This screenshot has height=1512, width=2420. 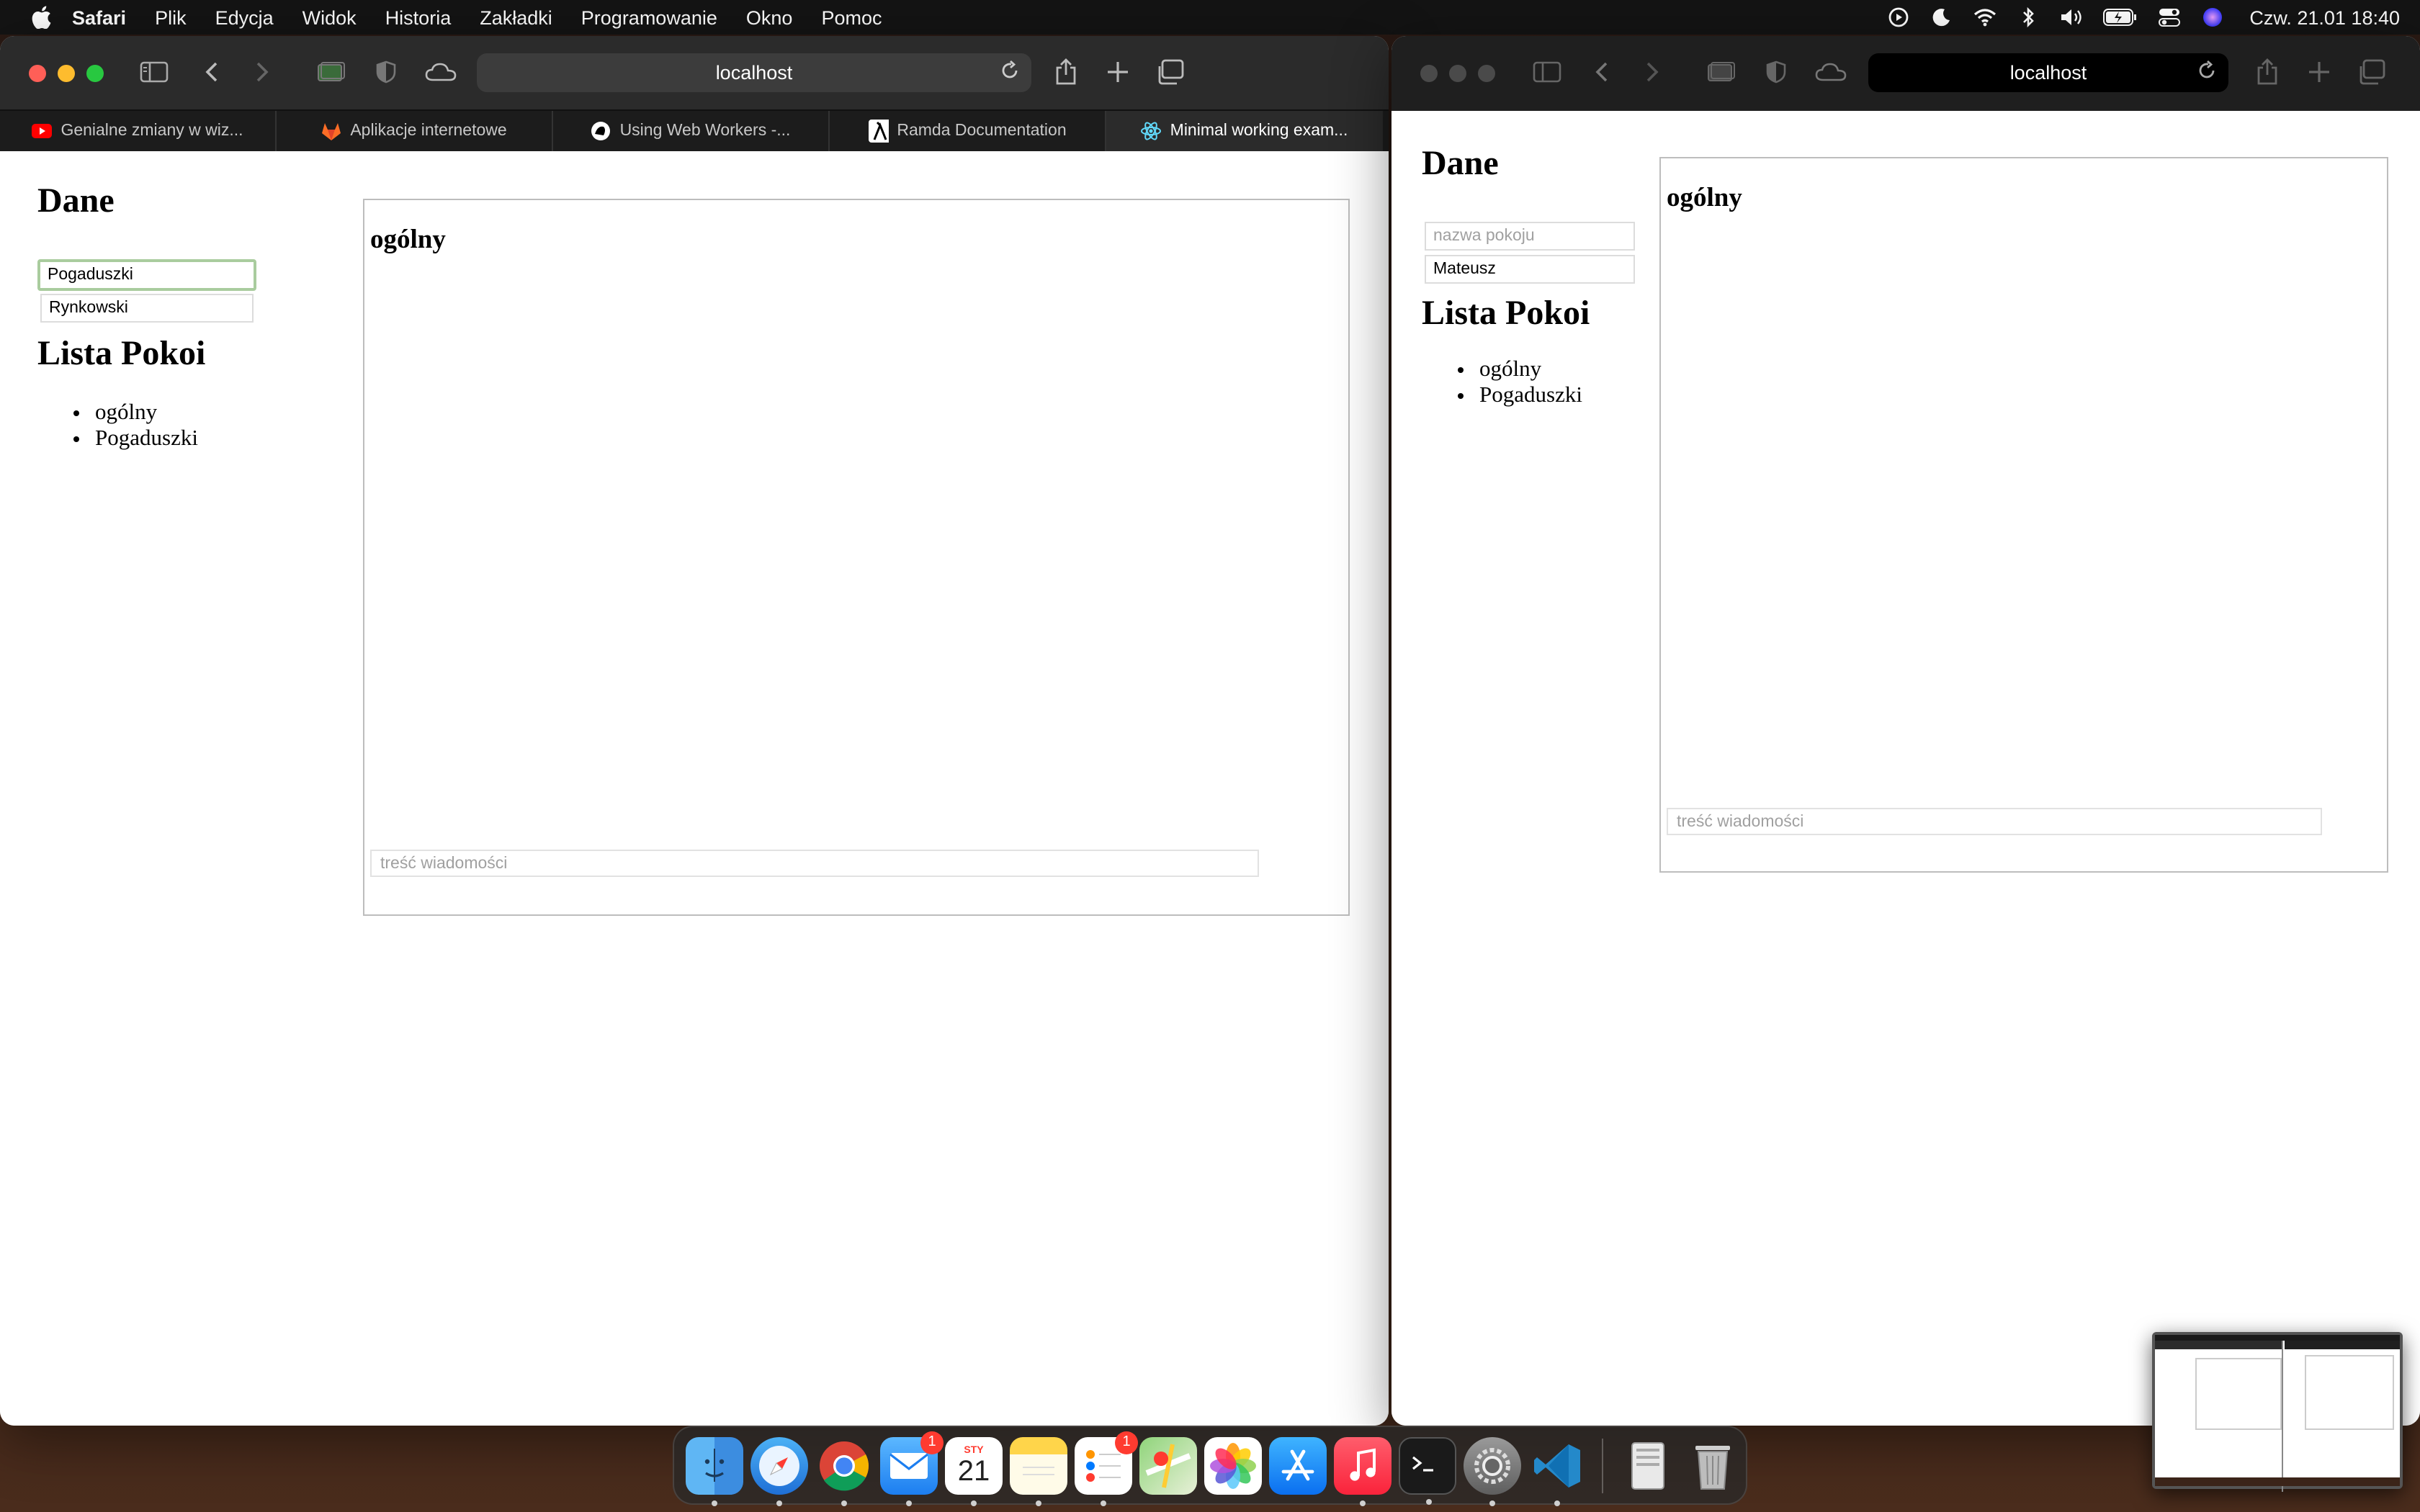 I want to click on menu-bookmarks: Zakładki, so click(x=516, y=17).